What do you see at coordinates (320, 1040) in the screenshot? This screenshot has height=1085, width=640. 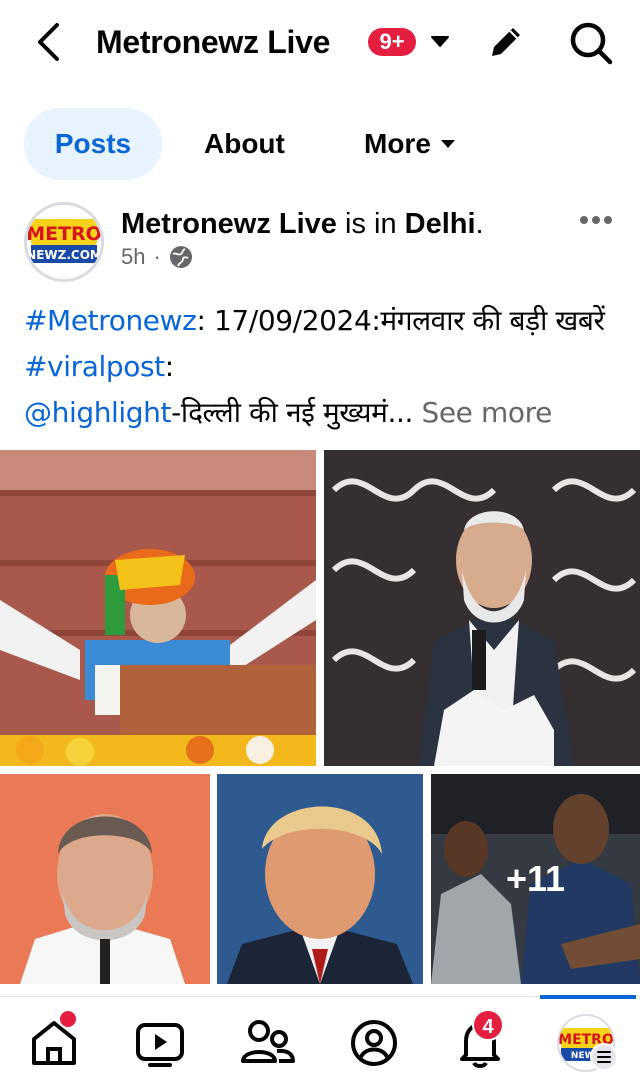 I see `bottom-navigation: 4 METRO NEWZ` at bounding box center [320, 1040].